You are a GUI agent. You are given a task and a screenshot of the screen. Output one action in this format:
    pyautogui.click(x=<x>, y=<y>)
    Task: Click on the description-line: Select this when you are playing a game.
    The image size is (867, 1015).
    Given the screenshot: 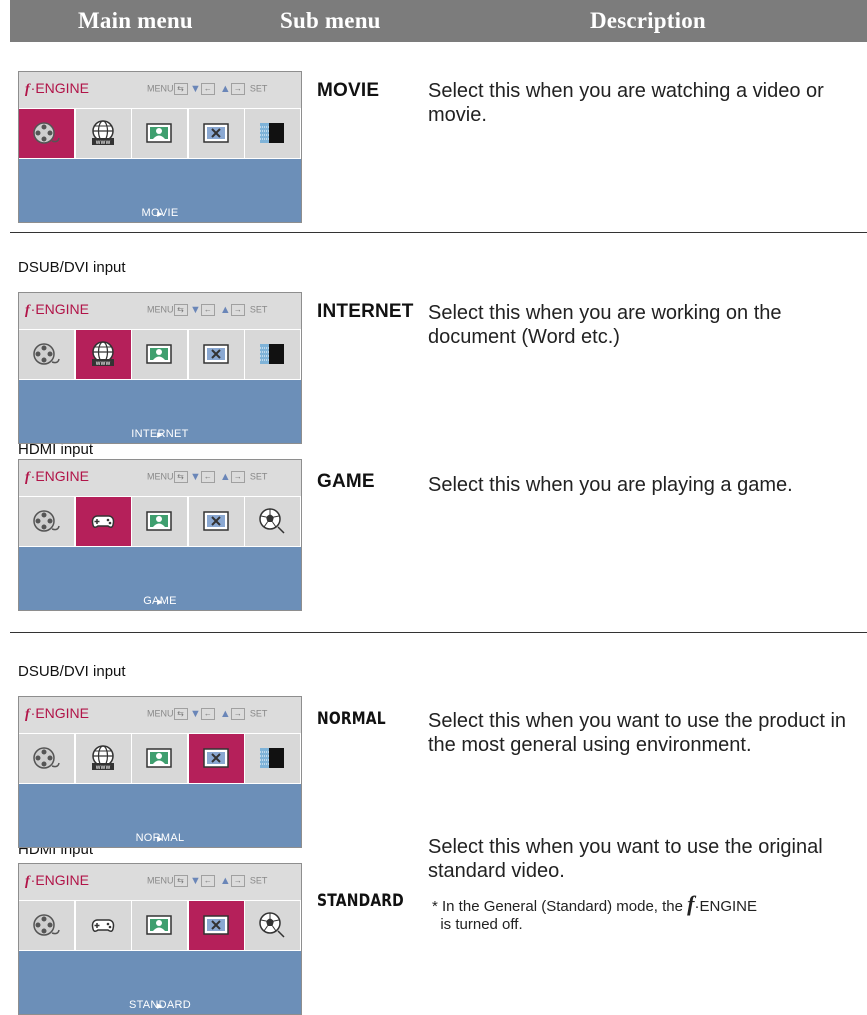 What is the action you would take?
    pyautogui.click(x=610, y=485)
    